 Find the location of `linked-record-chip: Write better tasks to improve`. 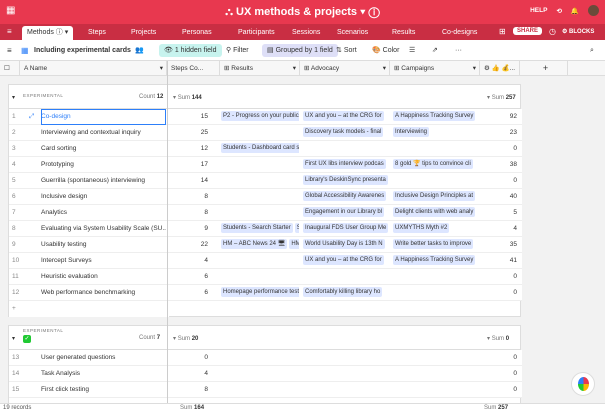

linked-record-chip: Write better tasks to improve is located at coordinates (433, 244).